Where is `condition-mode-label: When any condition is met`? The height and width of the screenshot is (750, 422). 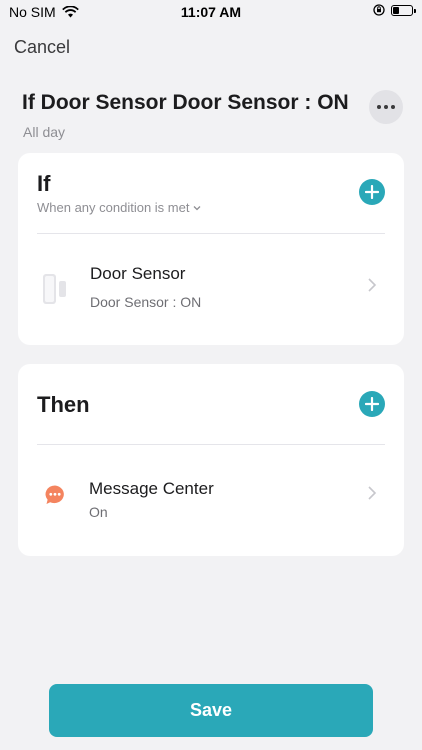
condition-mode-label: When any condition is met is located at coordinates (113, 207).